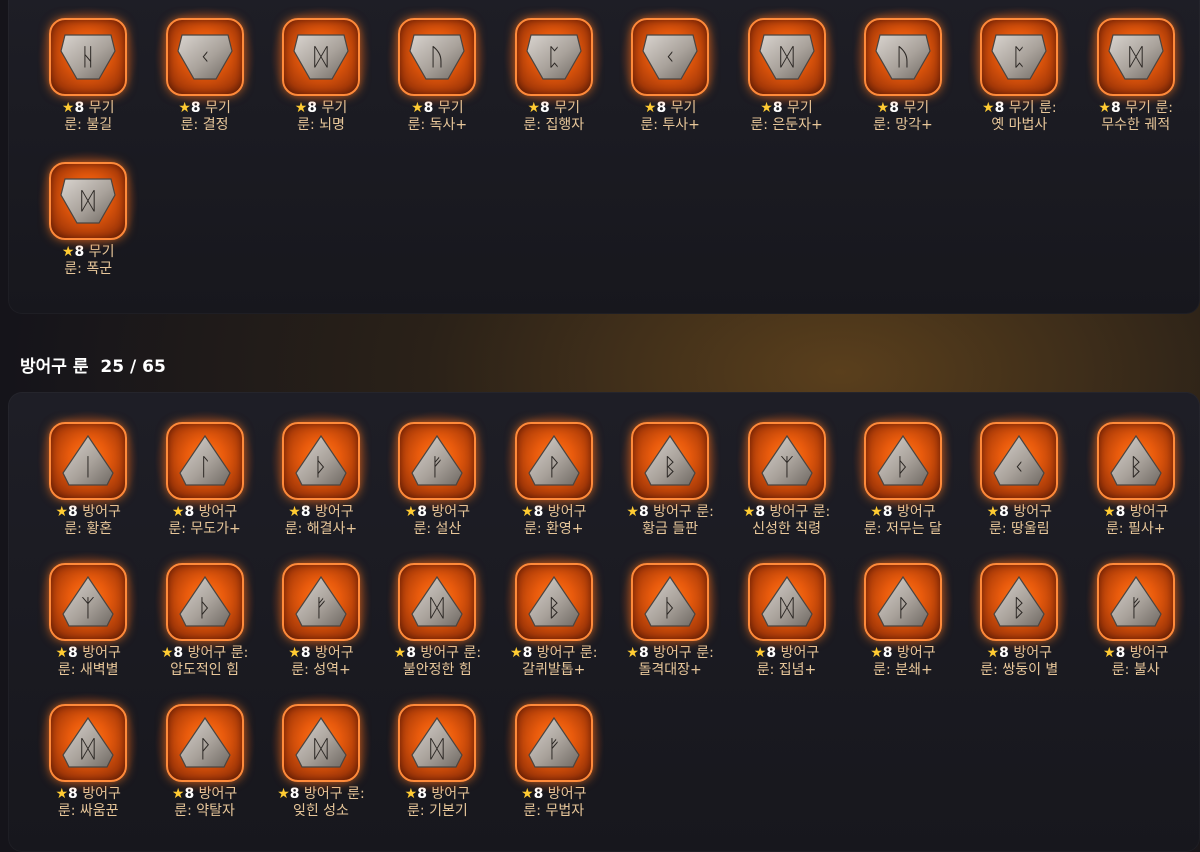  I want to click on armor-rune-item: ᛞ ★8 방어구 룬: 집념+, so click(786, 619).